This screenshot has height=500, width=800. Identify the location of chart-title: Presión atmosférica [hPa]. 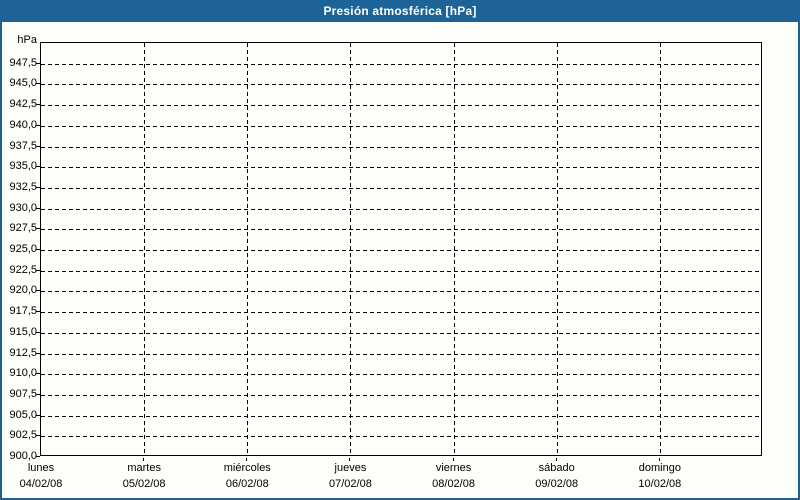
(400, 11).